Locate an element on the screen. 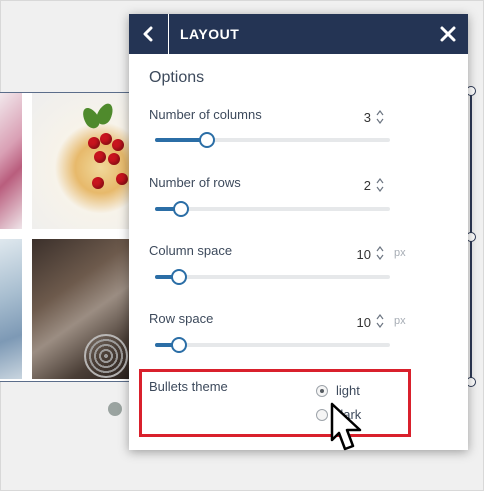  back-button is located at coordinates (149, 34).